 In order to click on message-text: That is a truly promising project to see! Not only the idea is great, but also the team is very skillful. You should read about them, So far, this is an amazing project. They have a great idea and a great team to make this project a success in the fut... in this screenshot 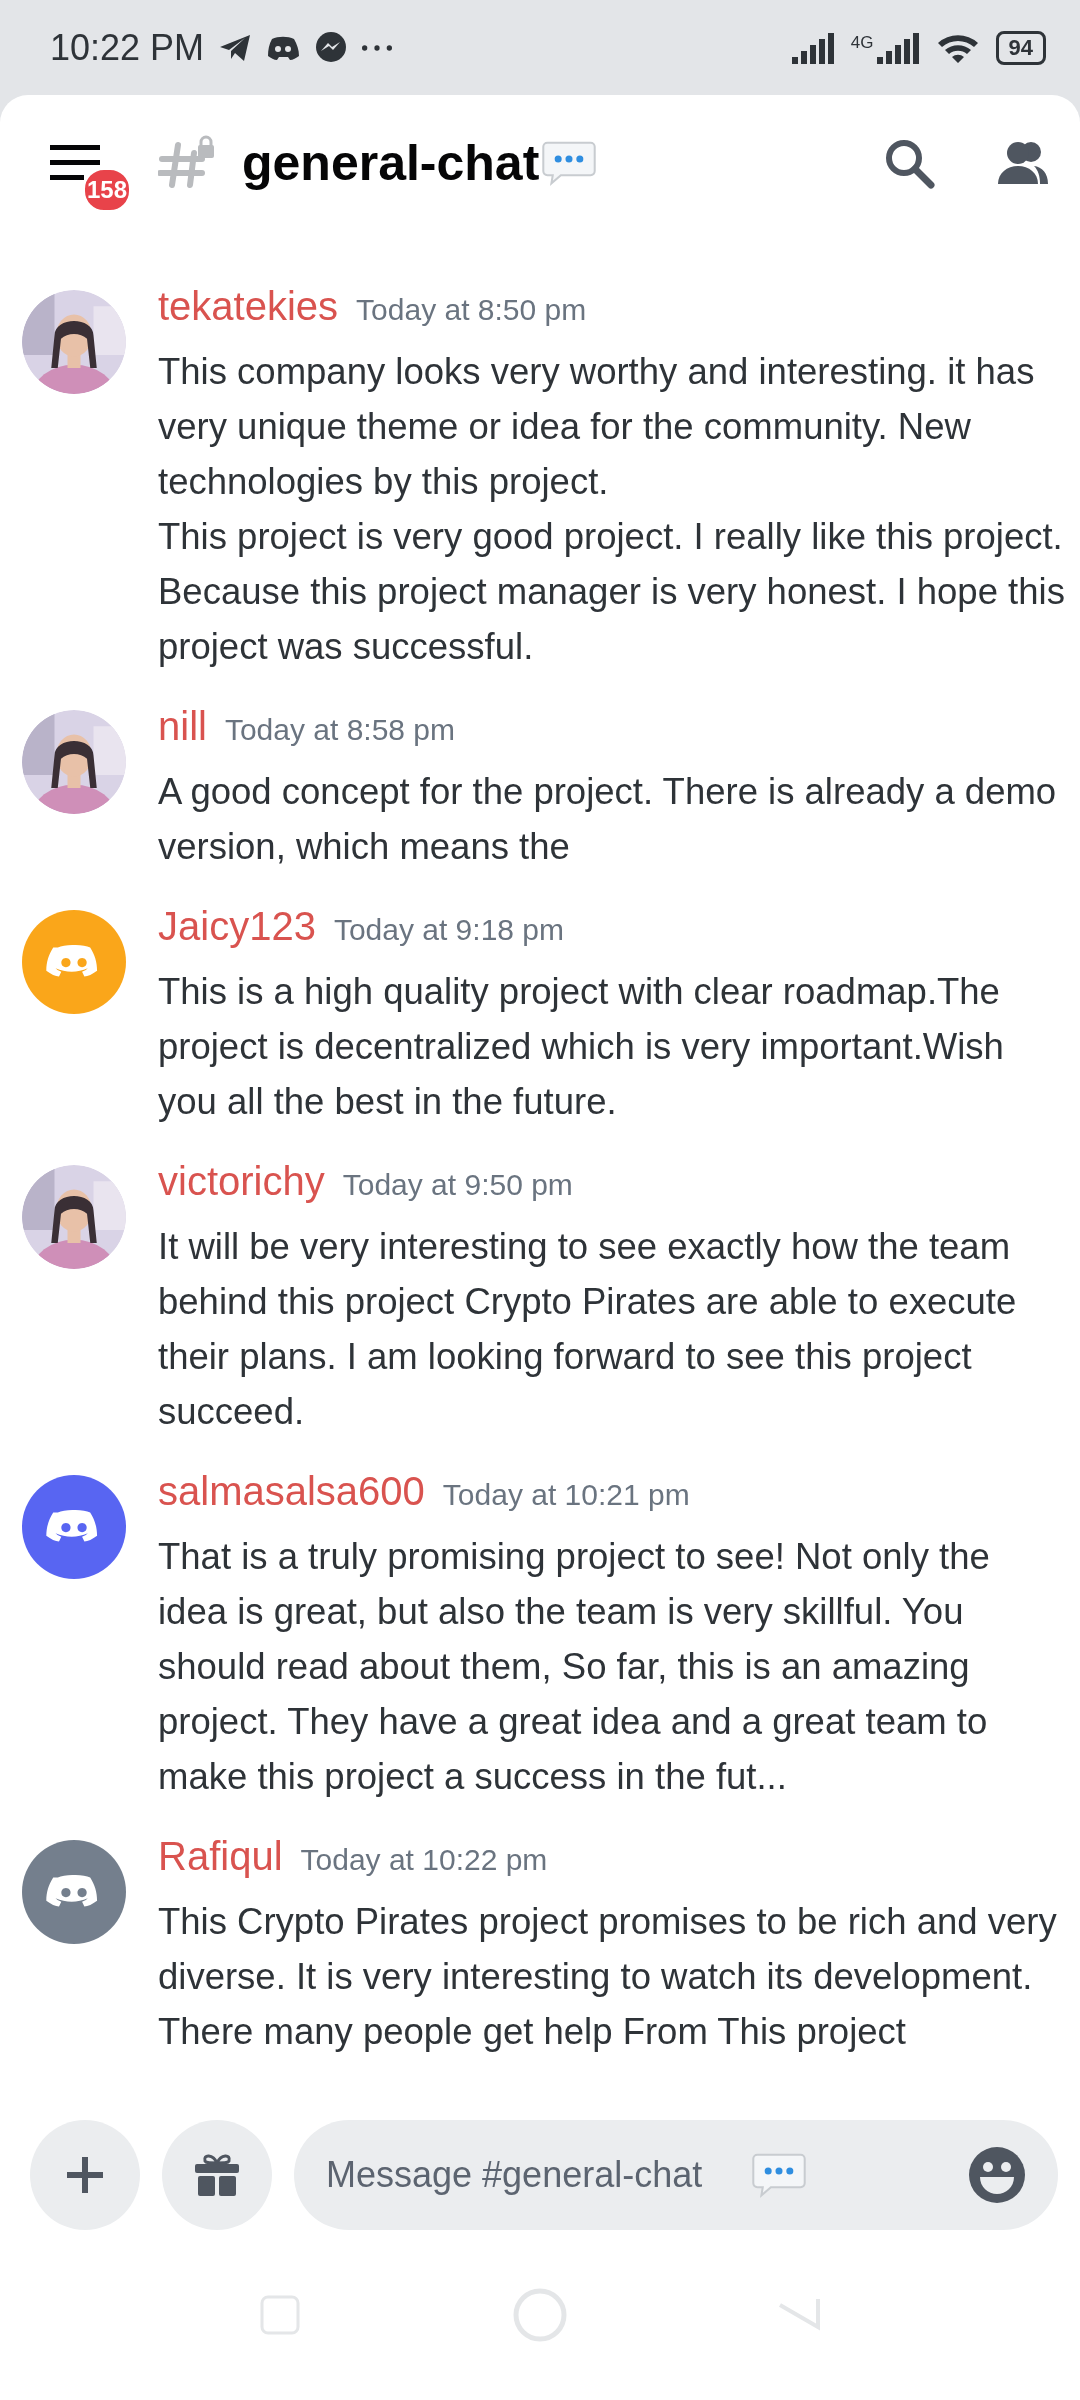, I will do `click(574, 1667)`.